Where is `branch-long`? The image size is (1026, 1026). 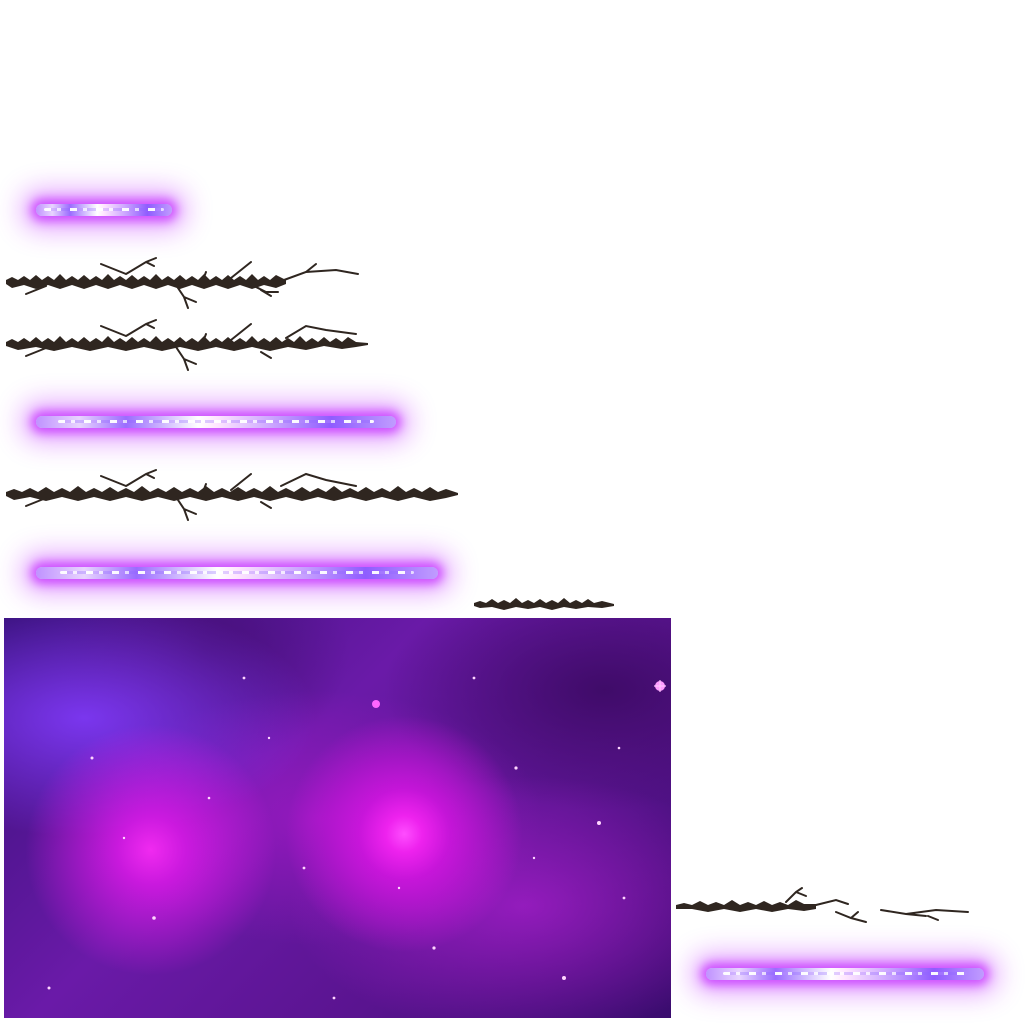 branch-long is located at coordinates (232, 495).